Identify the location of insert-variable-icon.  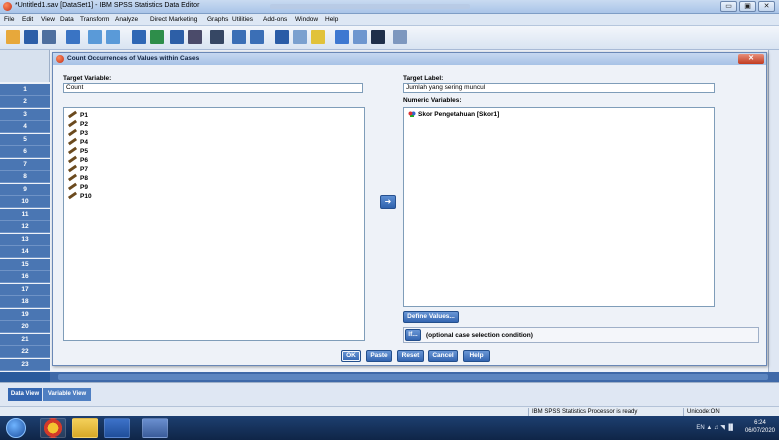
(257, 37).